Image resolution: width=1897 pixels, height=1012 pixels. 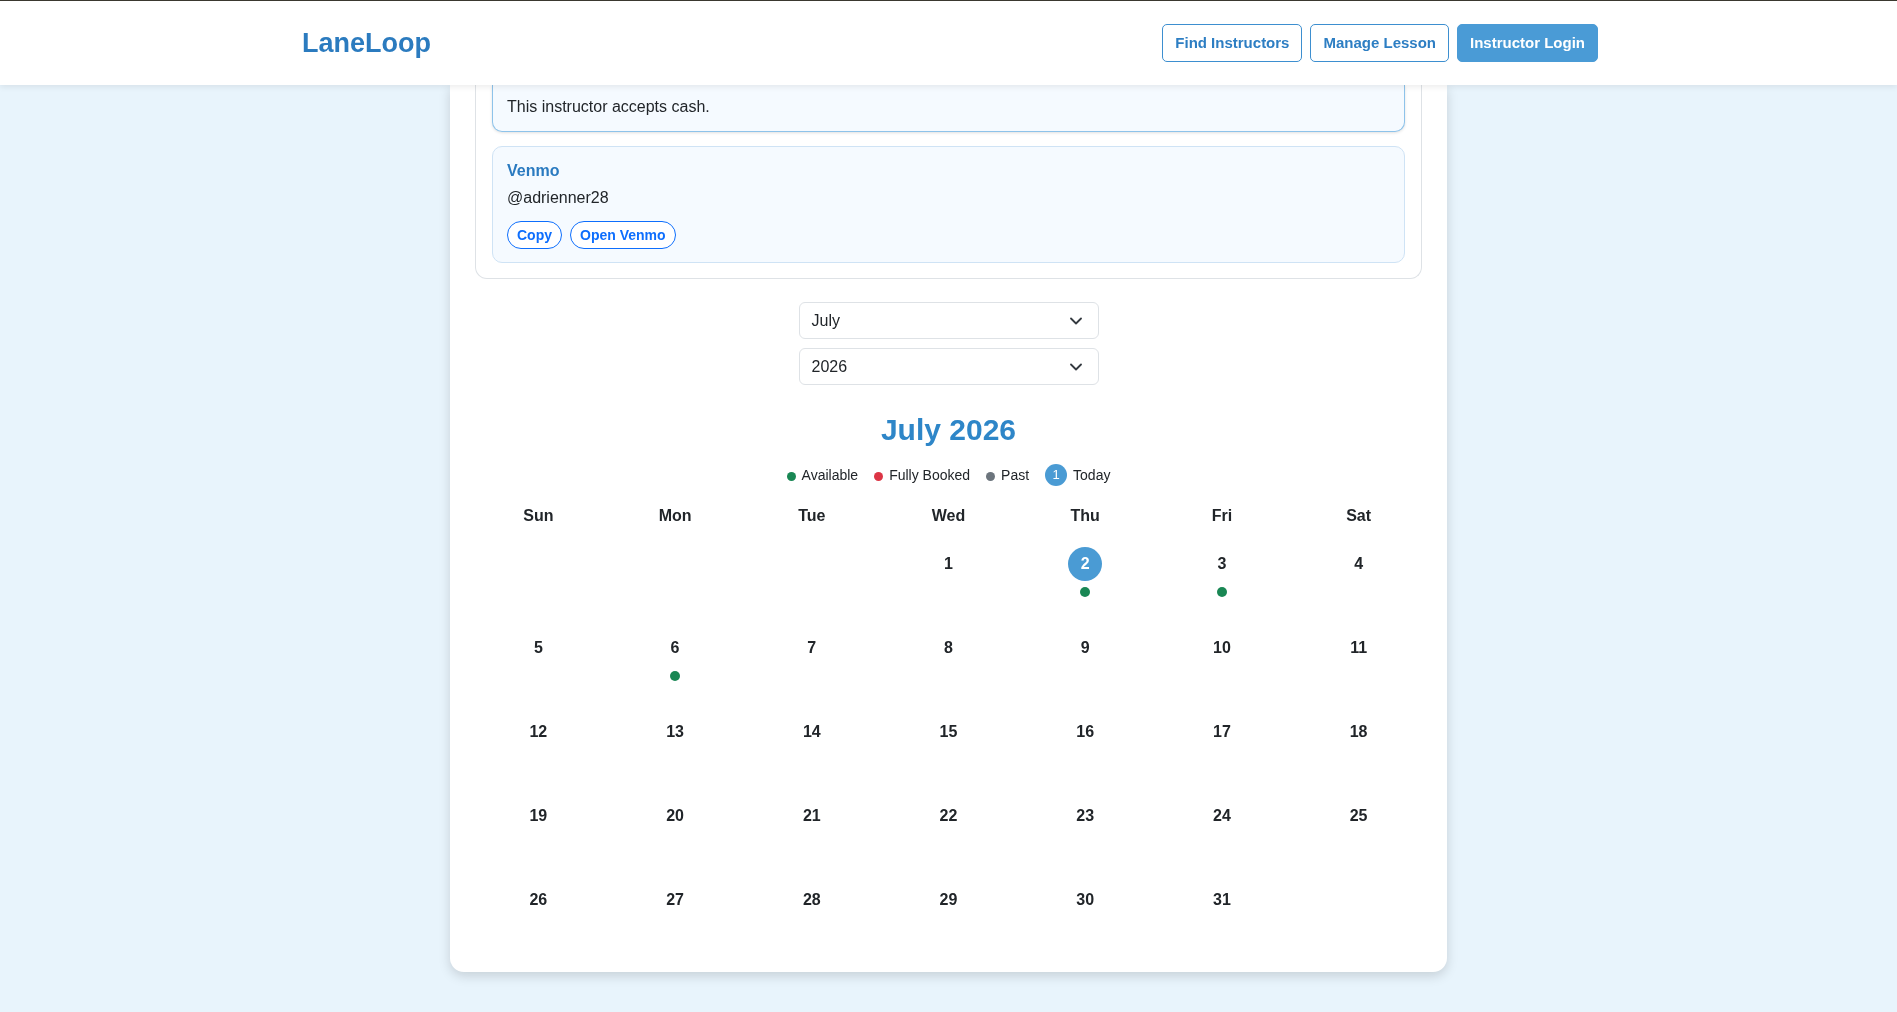 What do you see at coordinates (675, 732) in the screenshot?
I see `calendar-day: 13` at bounding box center [675, 732].